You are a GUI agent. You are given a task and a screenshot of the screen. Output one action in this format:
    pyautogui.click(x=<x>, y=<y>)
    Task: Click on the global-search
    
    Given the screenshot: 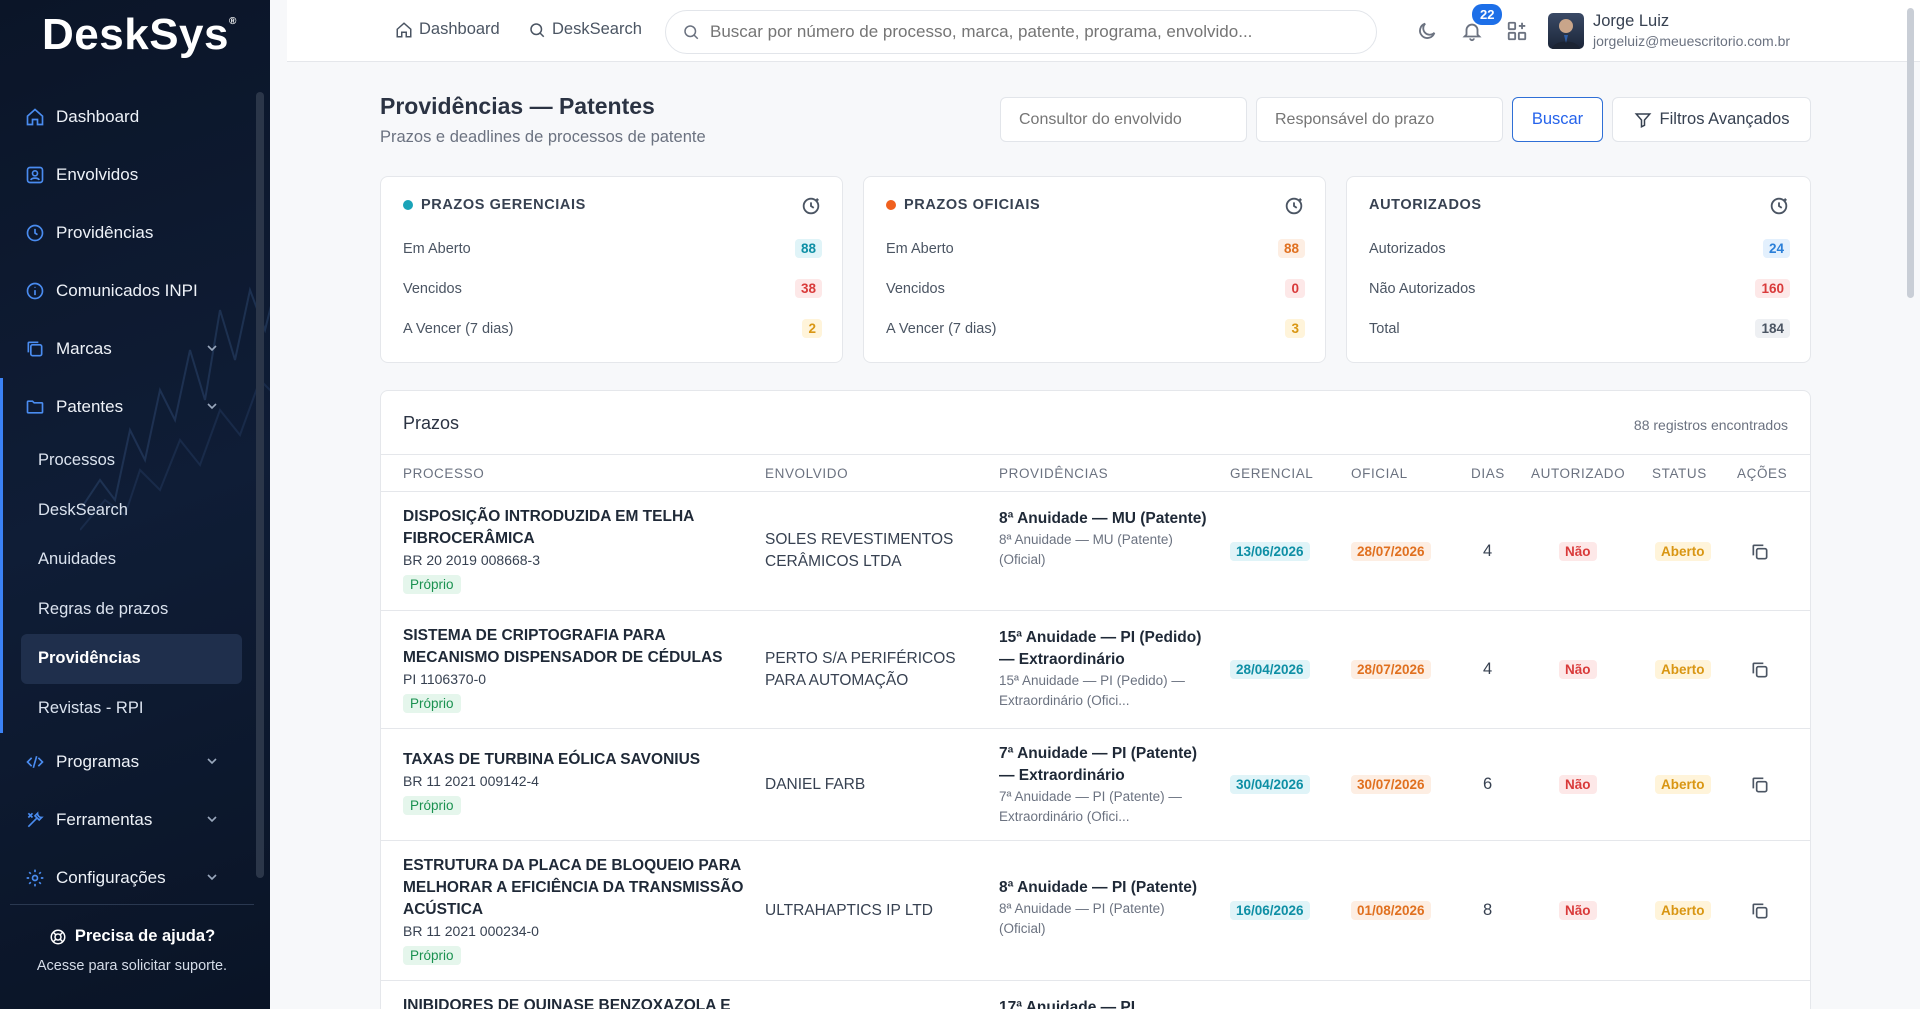 What is the action you would take?
    pyautogui.click(x=1021, y=32)
    